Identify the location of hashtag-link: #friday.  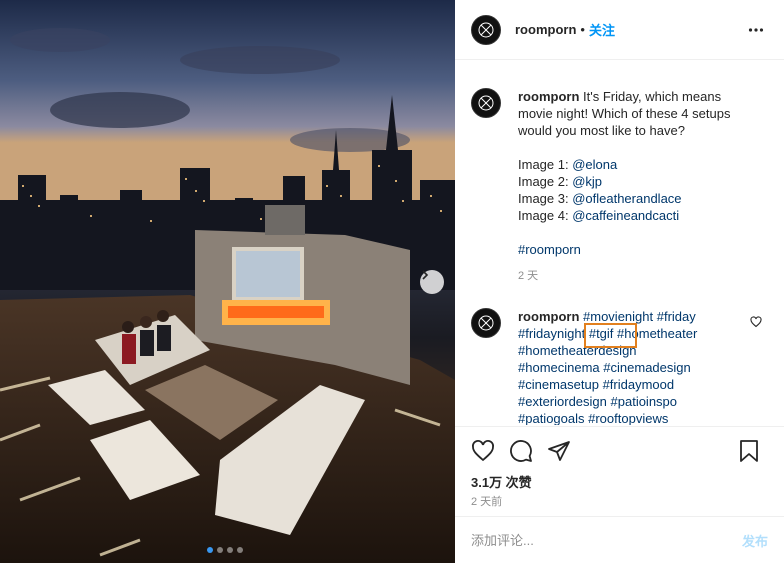
(676, 316).